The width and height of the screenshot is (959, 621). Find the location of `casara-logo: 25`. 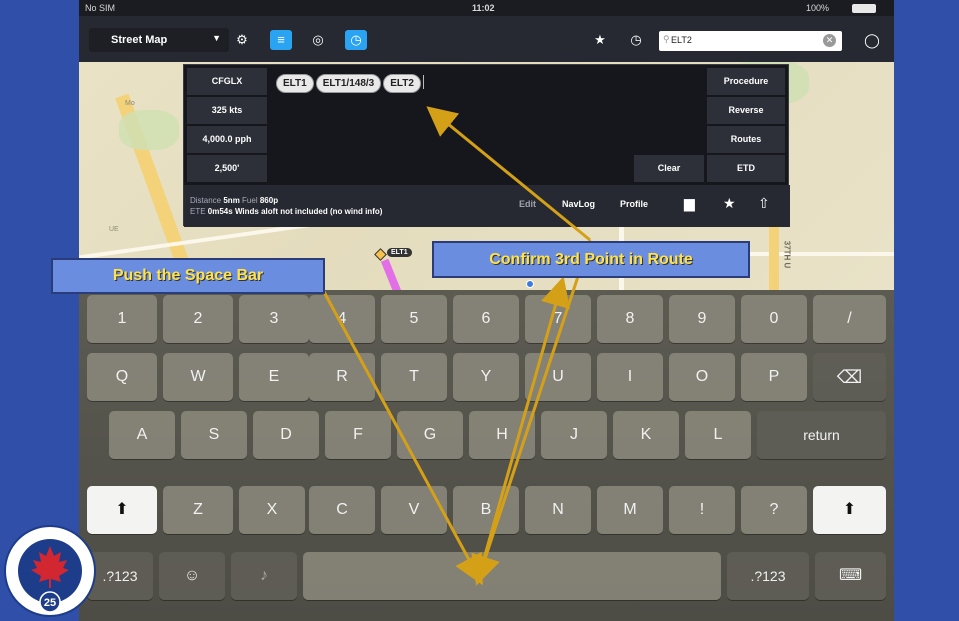

casara-logo: 25 is located at coordinates (50, 571).